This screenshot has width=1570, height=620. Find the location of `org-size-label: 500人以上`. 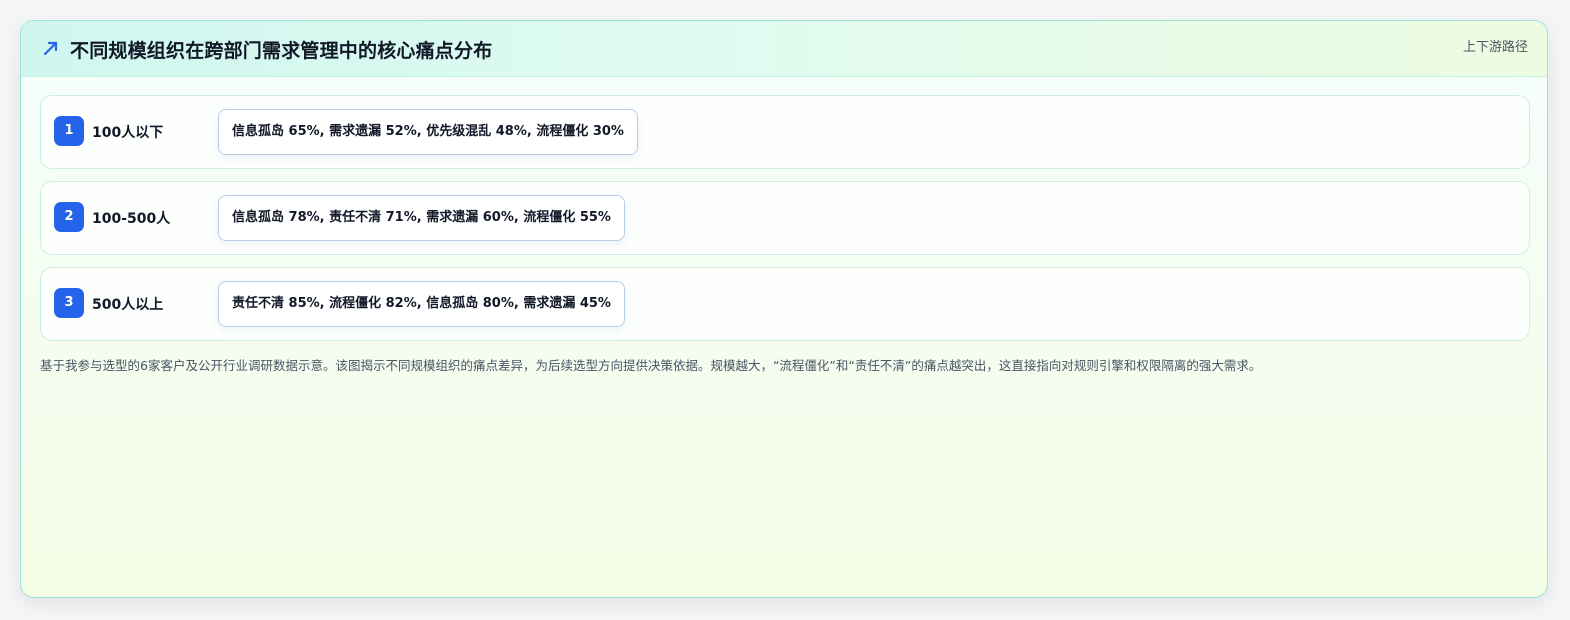

org-size-label: 500人以上 is located at coordinates (128, 305).